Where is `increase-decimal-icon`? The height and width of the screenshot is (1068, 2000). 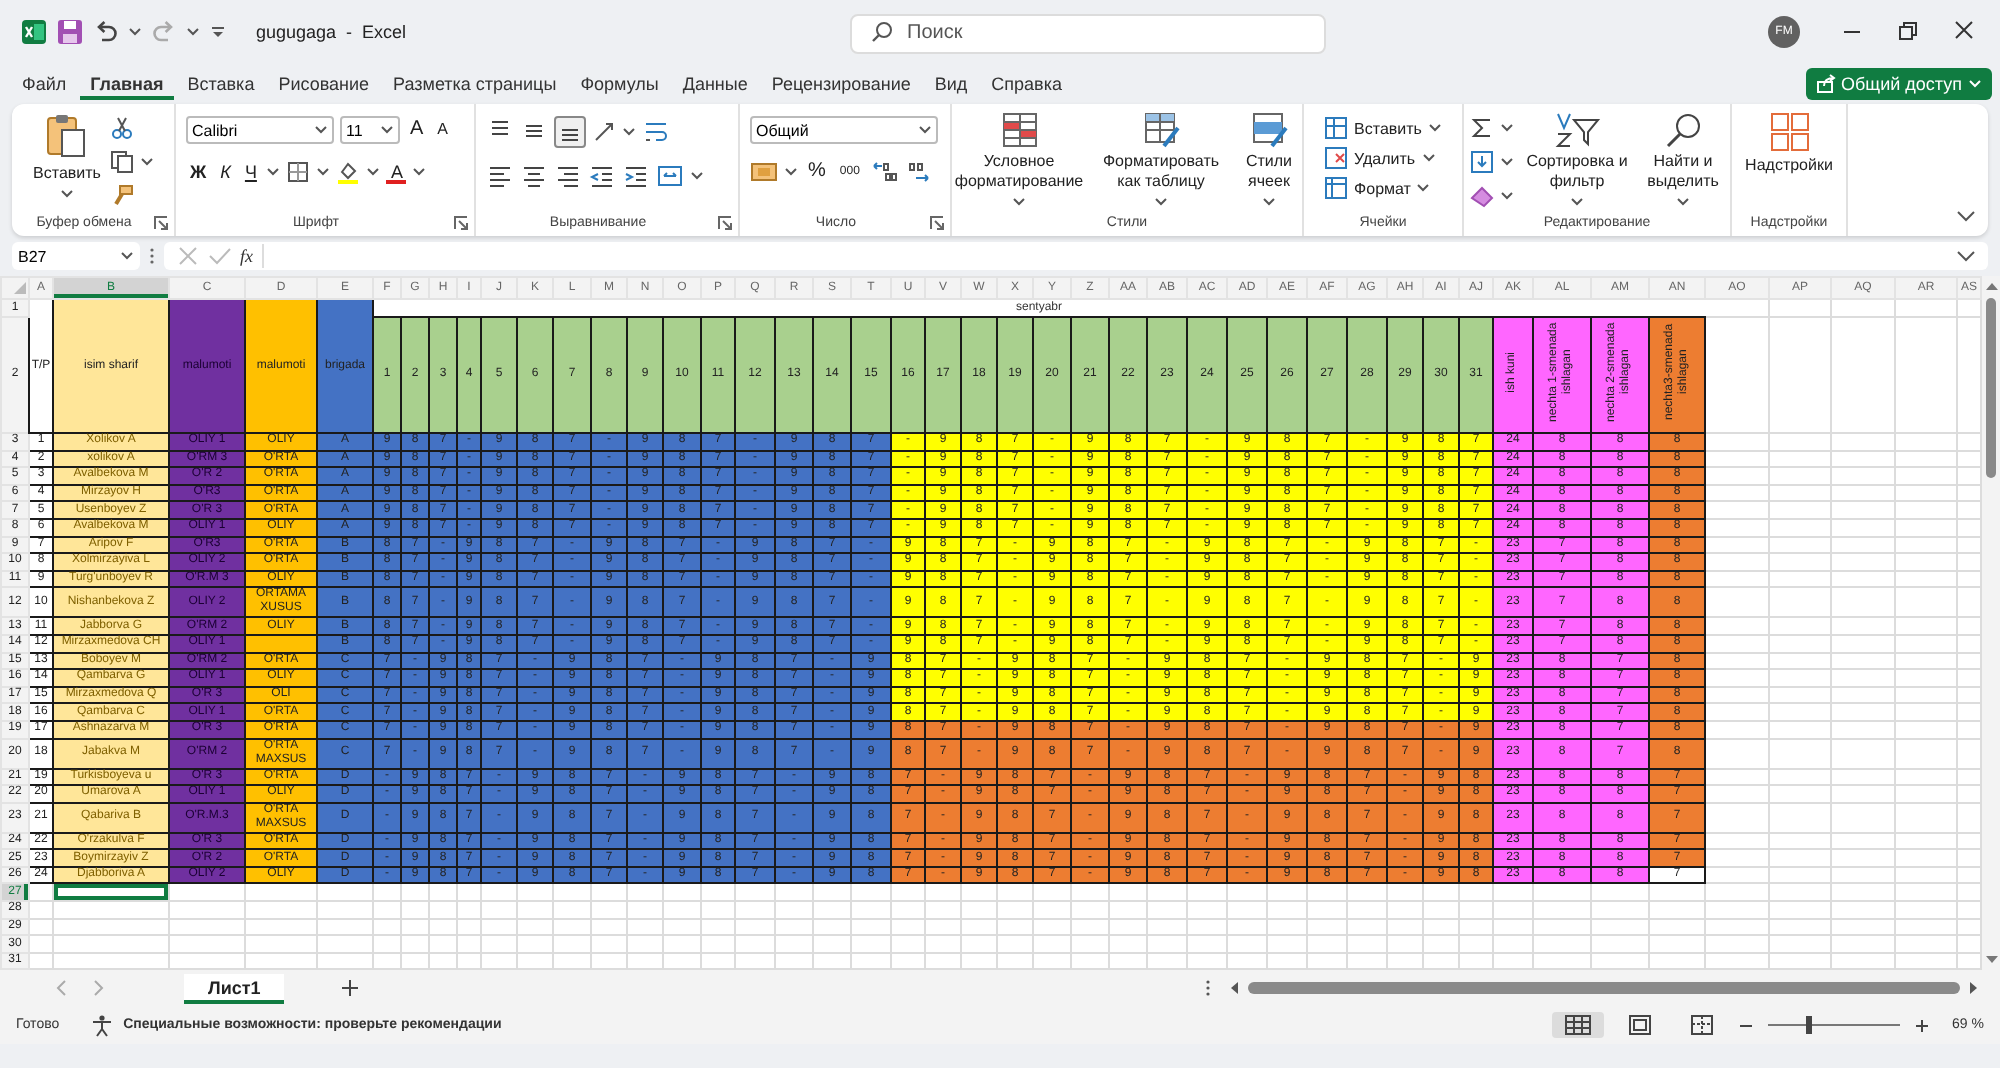 increase-decimal-icon is located at coordinates (883, 172).